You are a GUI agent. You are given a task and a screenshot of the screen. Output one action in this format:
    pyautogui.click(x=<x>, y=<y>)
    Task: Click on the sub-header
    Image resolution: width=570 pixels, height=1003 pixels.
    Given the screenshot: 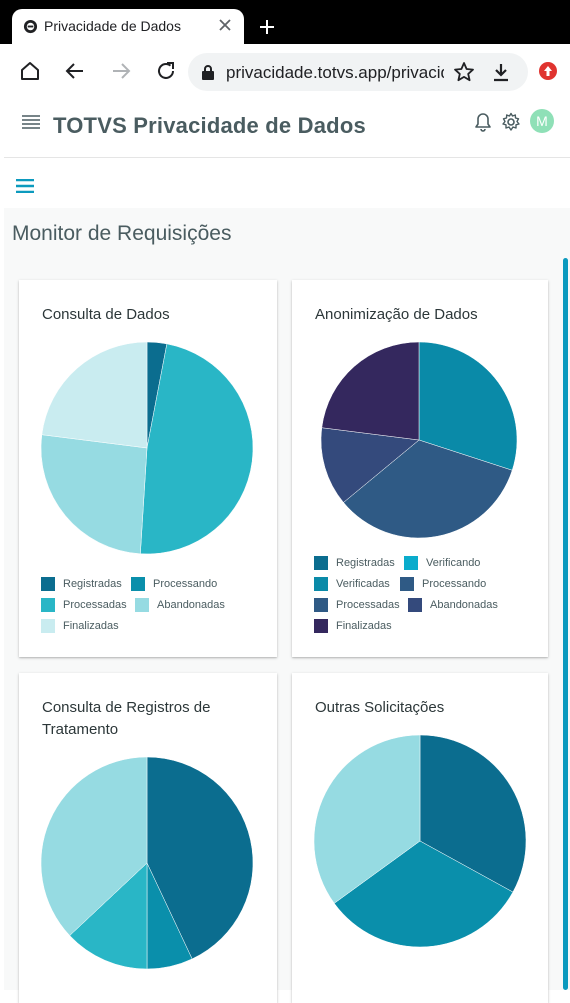 What is the action you would take?
    pyautogui.click(x=287, y=183)
    